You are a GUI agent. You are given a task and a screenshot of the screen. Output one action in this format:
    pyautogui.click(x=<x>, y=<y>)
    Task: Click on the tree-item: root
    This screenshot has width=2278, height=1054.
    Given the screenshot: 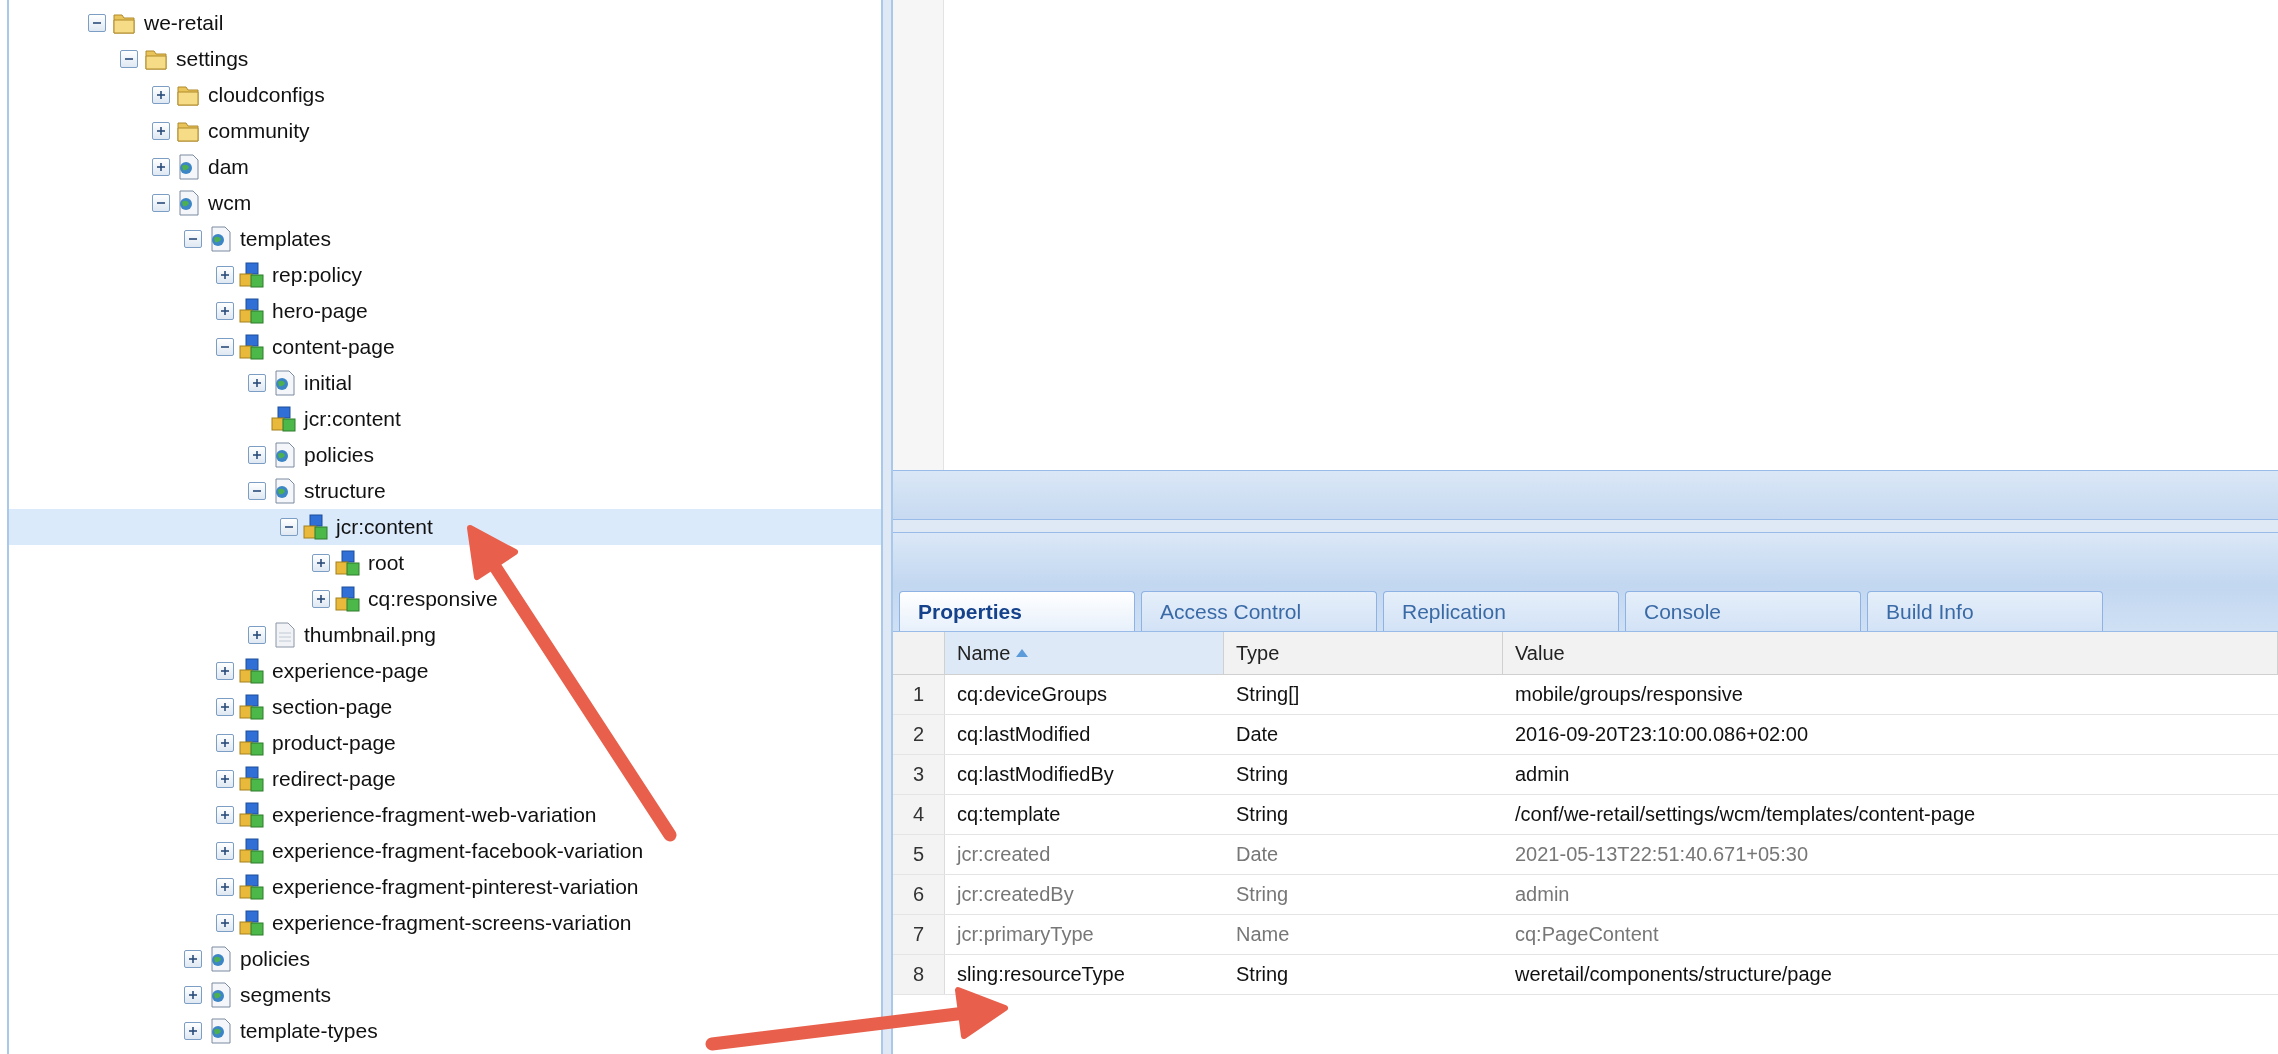 What is the action you would take?
    pyautogui.click(x=386, y=563)
    